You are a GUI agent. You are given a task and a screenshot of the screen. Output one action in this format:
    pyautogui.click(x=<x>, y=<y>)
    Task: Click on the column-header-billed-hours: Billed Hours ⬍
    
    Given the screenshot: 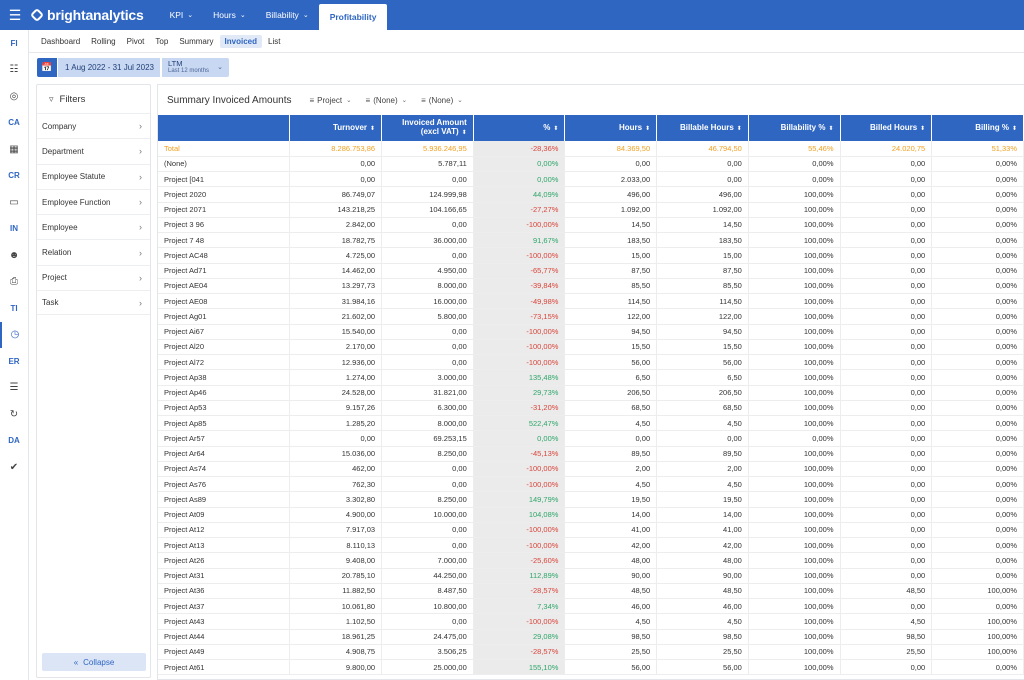 What is the action you would take?
    pyautogui.click(x=886, y=128)
    